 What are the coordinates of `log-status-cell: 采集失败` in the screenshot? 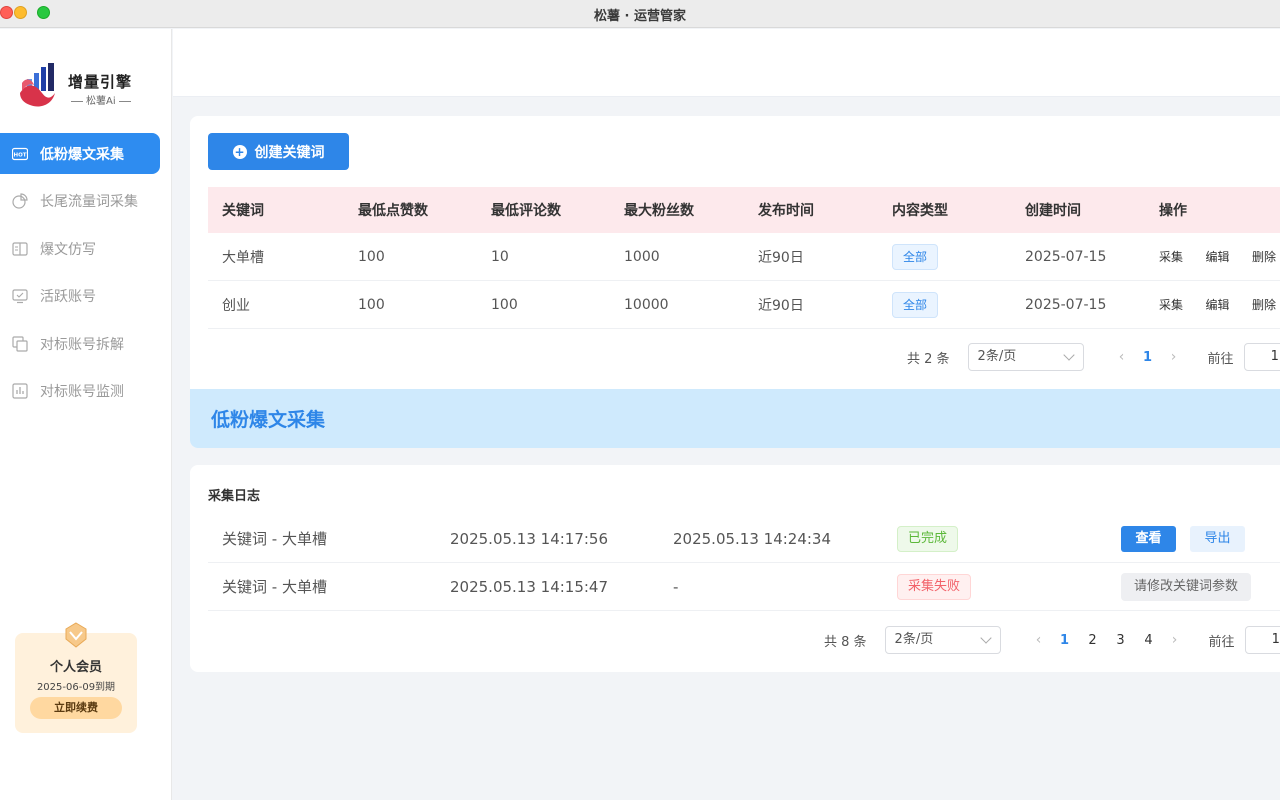 It's located at (995, 586).